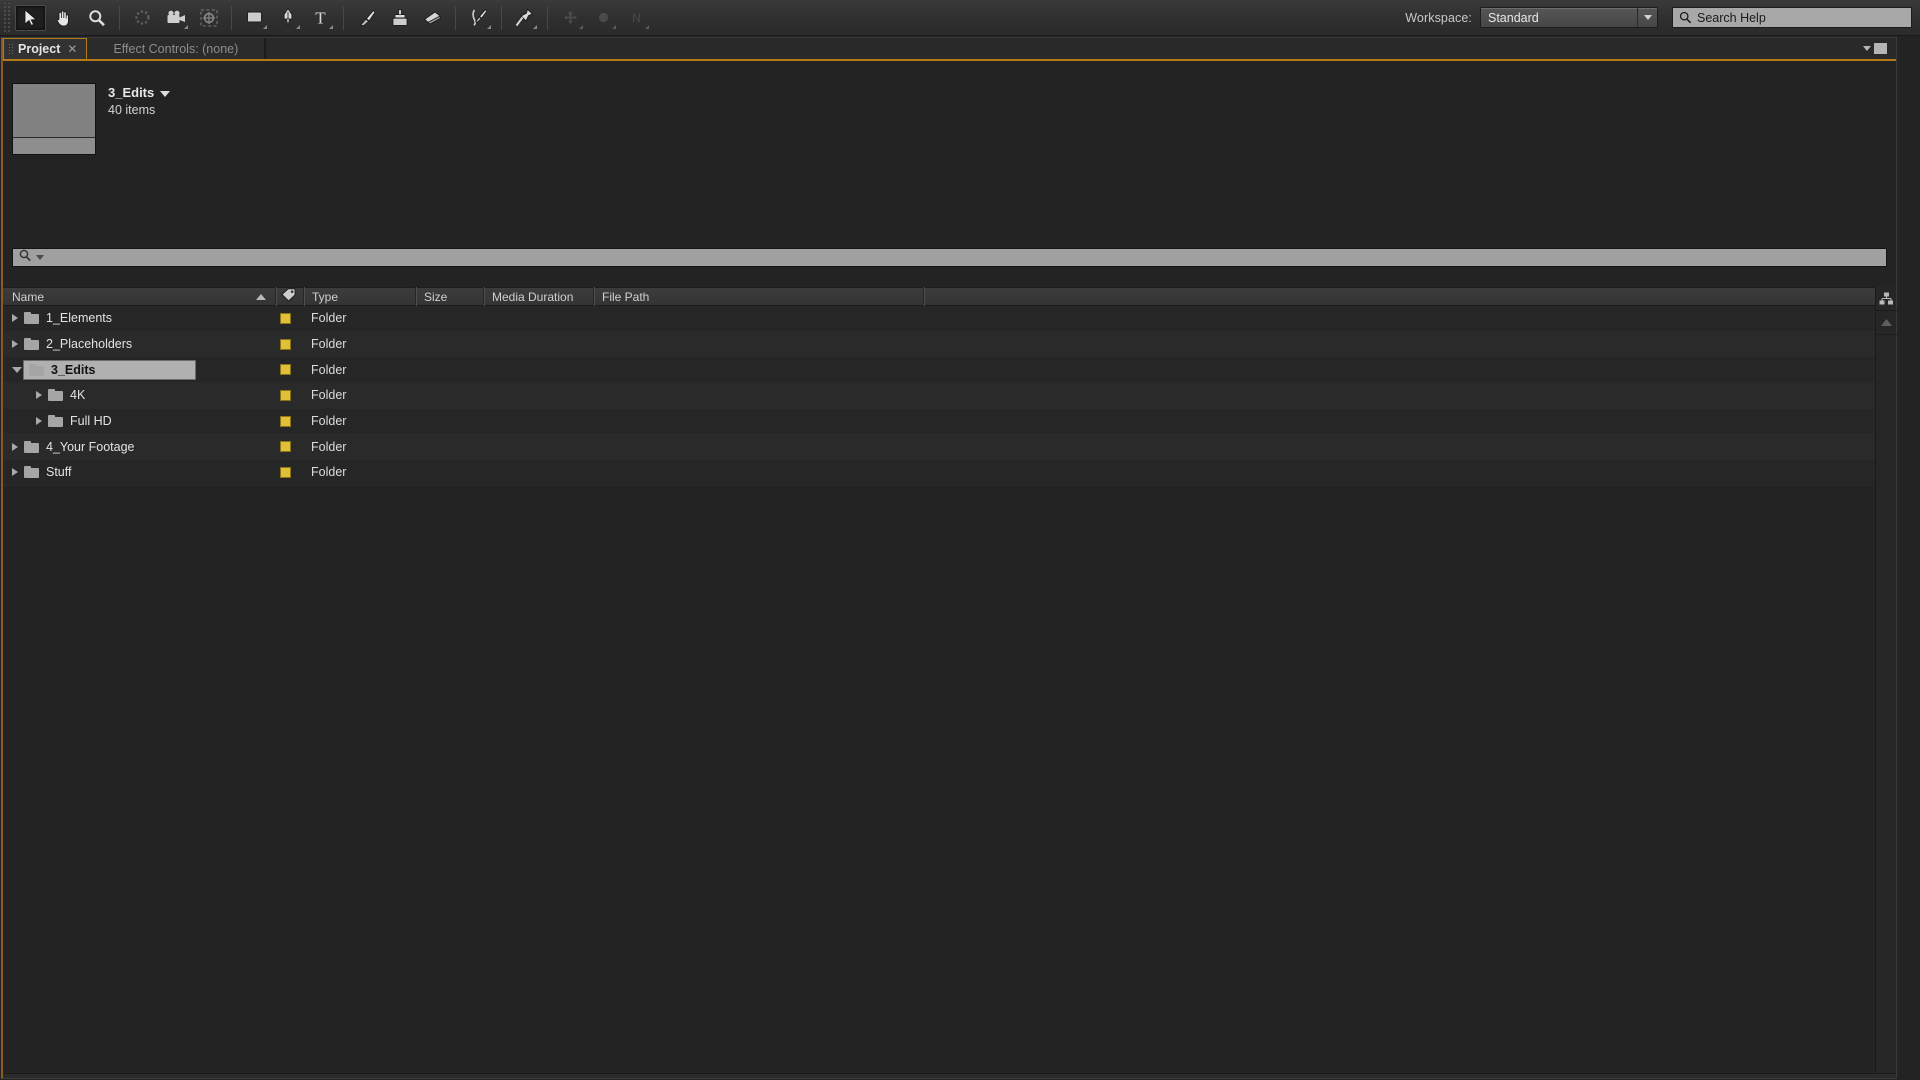 This screenshot has height=1080, width=1920. Describe the element at coordinates (139, 447) in the screenshot. I see `row-name-cell: 4_Your Footage` at that location.